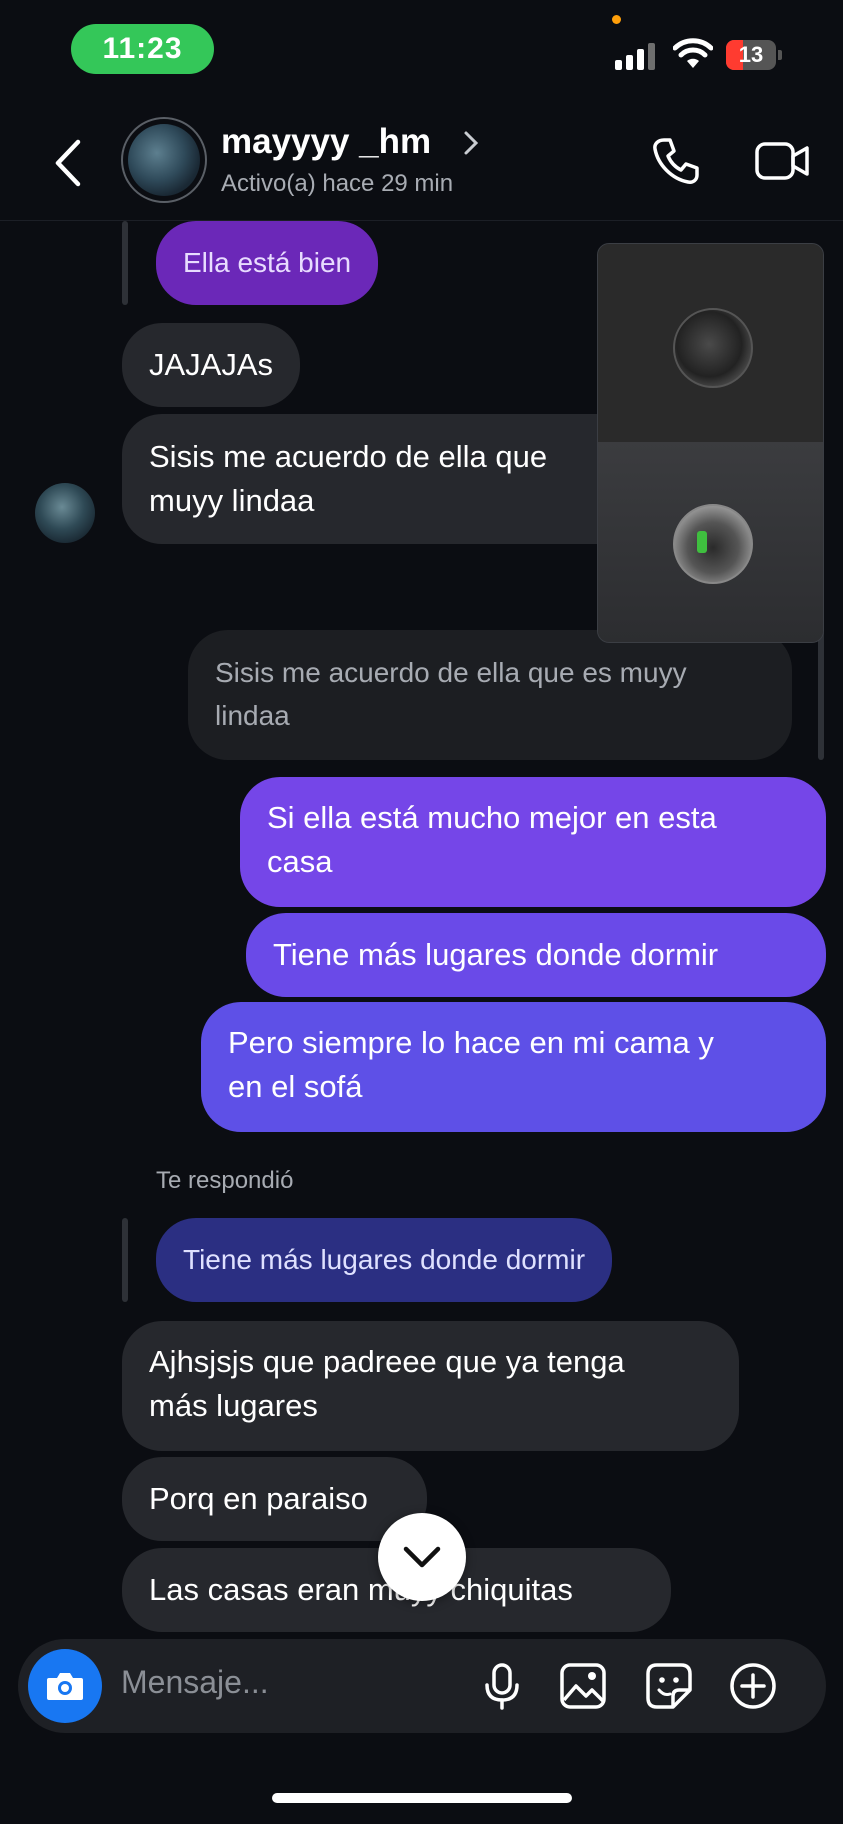 The height and width of the screenshot is (1824, 843). I want to click on gallery-icon, so click(583, 1686).